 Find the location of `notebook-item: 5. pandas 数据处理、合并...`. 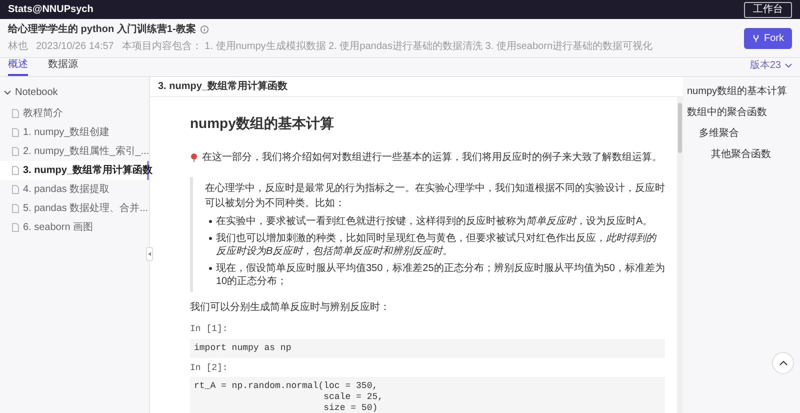

notebook-item: 5. pandas 数据处理、合并... is located at coordinates (74, 208).